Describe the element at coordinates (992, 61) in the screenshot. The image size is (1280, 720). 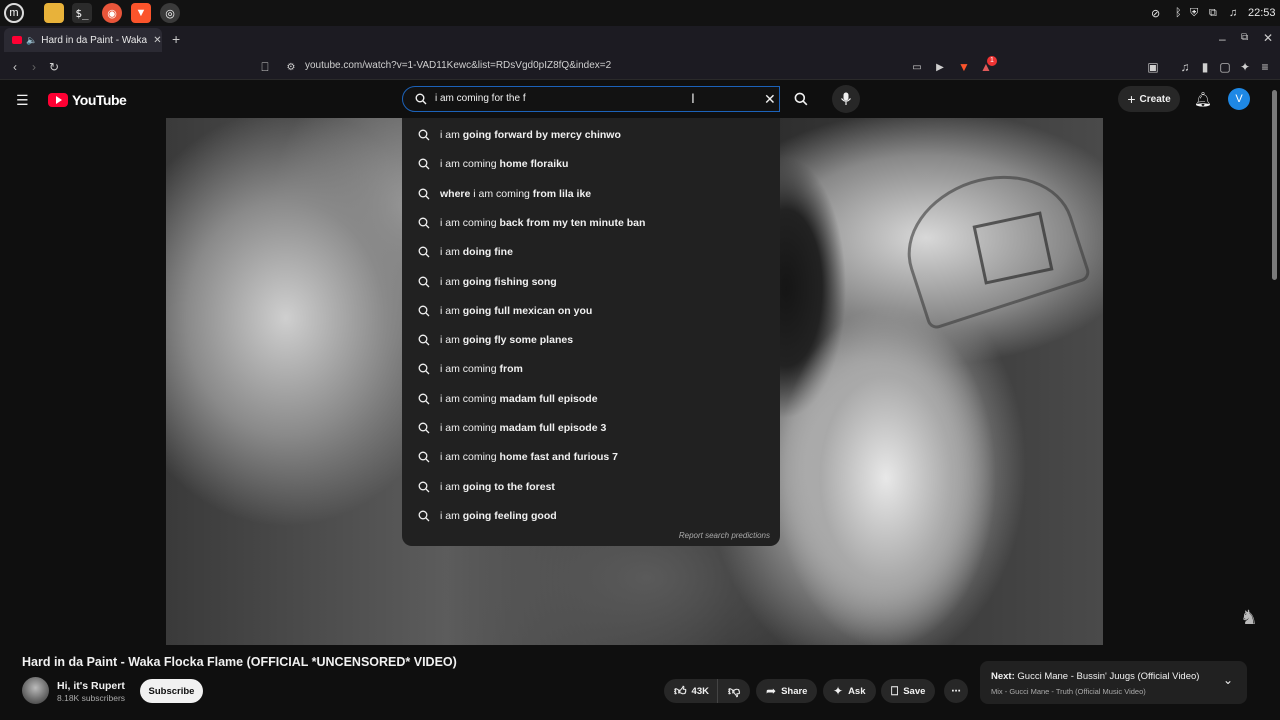
I see `extension-badge: 1` at that location.